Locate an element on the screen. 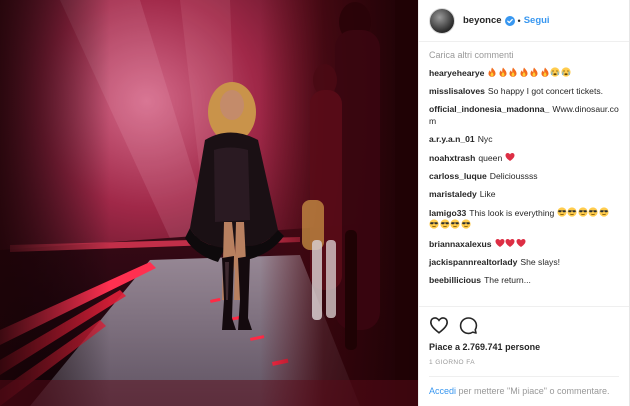  comment-item: lamigo33 This look is everything is located at coordinates (524, 219).